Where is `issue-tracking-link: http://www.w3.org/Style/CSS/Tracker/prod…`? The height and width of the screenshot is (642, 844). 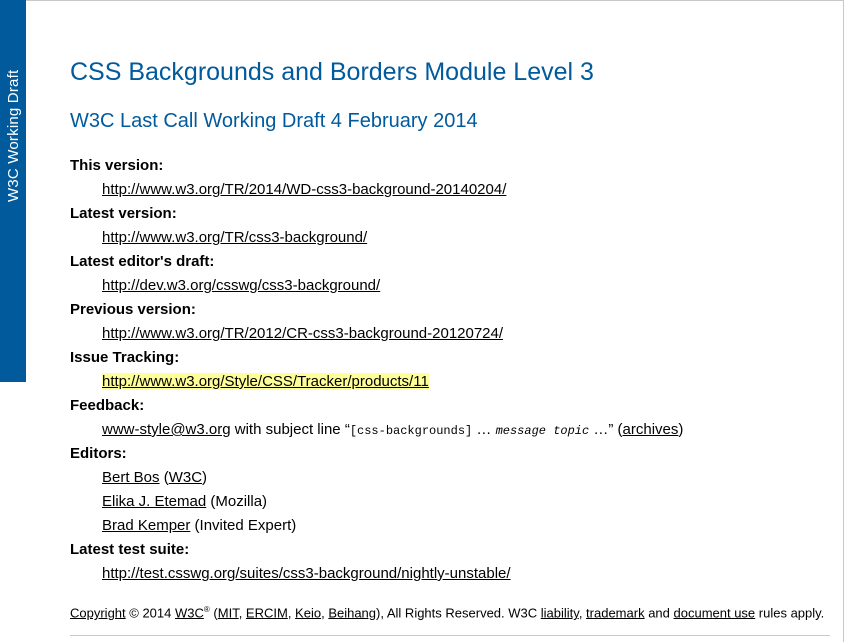
issue-tracking-link: http://www.w3.org/Style/CSS/Tracker/prod… is located at coordinates (265, 381).